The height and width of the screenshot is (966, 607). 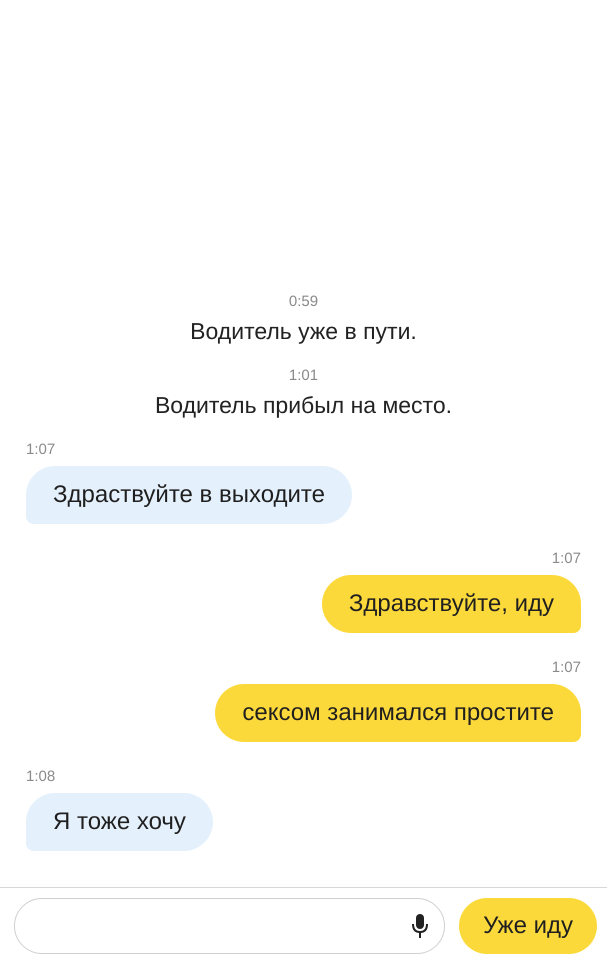 What do you see at coordinates (41, 776) in the screenshot?
I see `message-time: 1:08` at bounding box center [41, 776].